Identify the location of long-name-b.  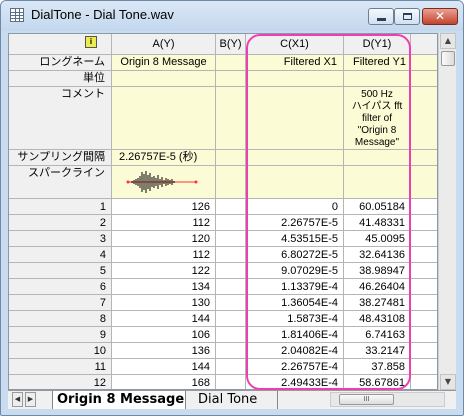
(231, 63).